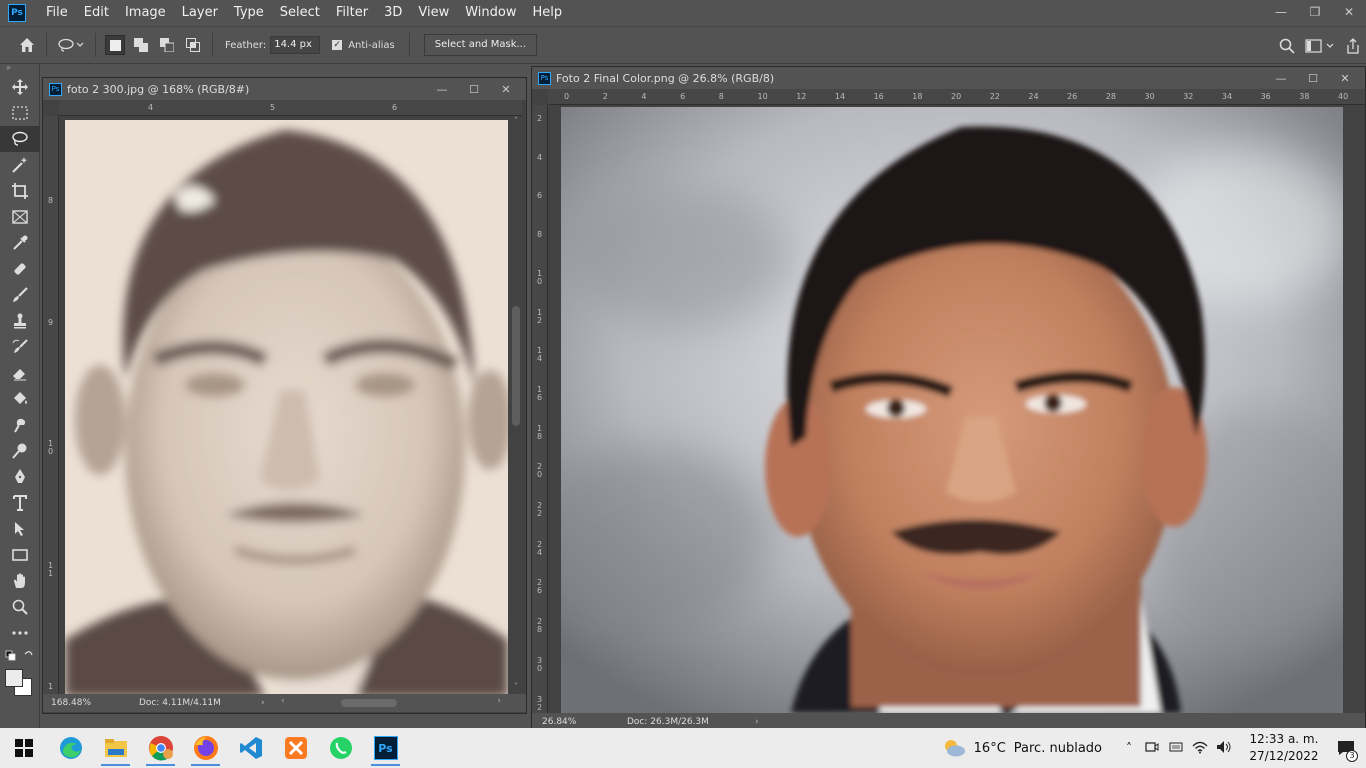 The width and height of the screenshot is (1366, 768). Describe the element at coordinates (167, 45) in the screenshot. I see `subtract-selection-icon` at that location.